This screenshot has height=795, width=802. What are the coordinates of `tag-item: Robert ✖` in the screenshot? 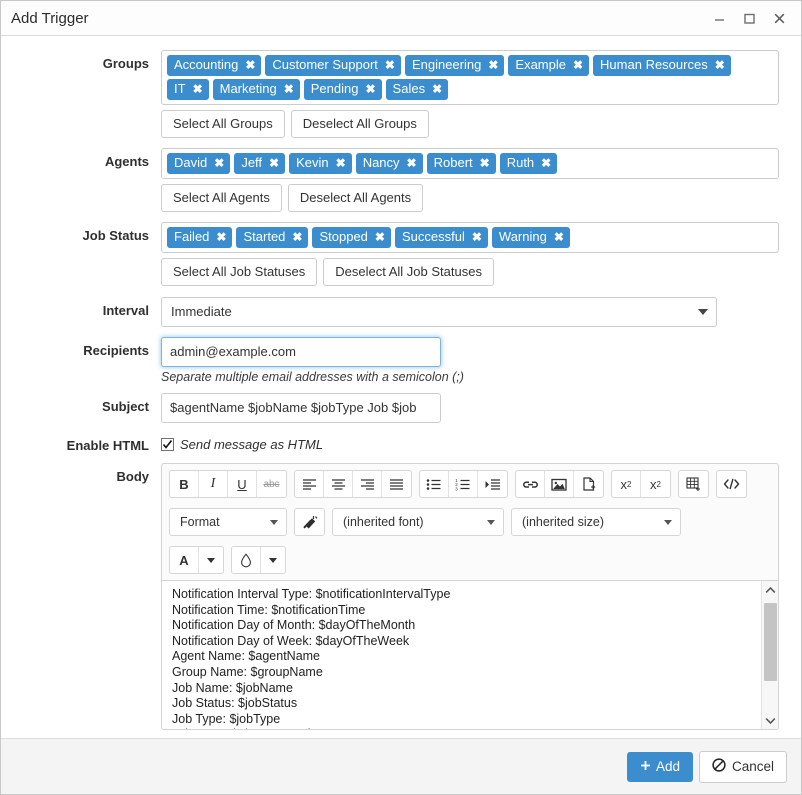 It's located at (461, 163).